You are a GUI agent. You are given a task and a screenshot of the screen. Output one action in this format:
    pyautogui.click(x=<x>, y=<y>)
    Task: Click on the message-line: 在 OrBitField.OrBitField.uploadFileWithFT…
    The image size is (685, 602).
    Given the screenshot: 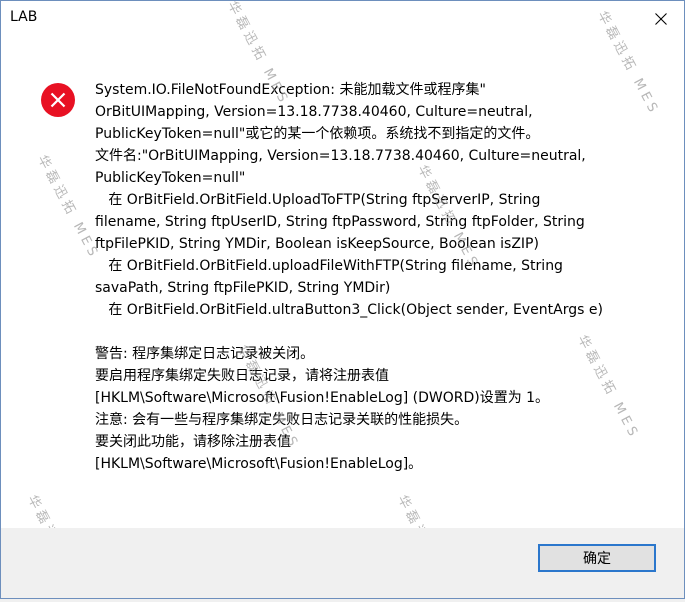 What is the action you would take?
    pyautogui.click(x=329, y=266)
    